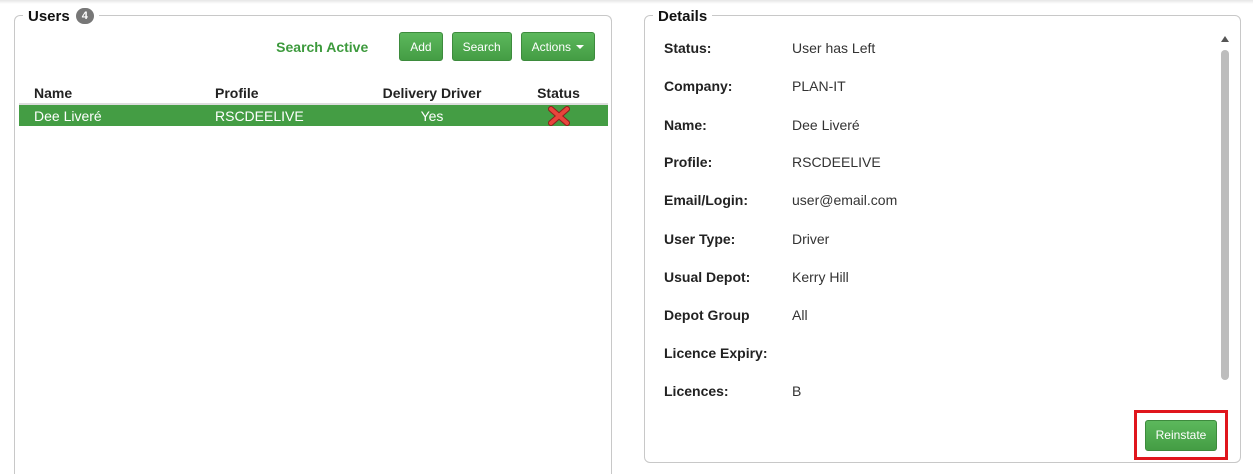 This screenshot has width=1253, height=474. I want to click on table-row: Dee Liveré RSCDEELIVE Yes, so click(313, 115).